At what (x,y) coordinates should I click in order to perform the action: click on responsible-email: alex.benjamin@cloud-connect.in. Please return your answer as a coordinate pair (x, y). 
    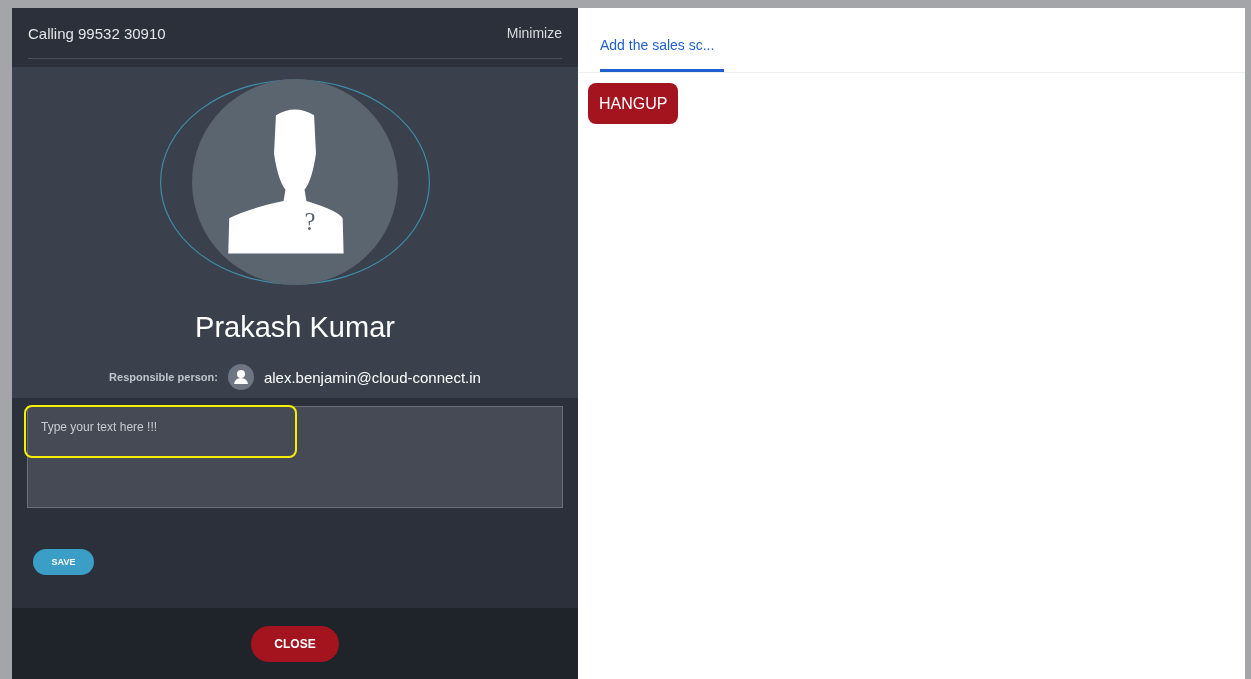
    Looking at the image, I should click on (372, 377).